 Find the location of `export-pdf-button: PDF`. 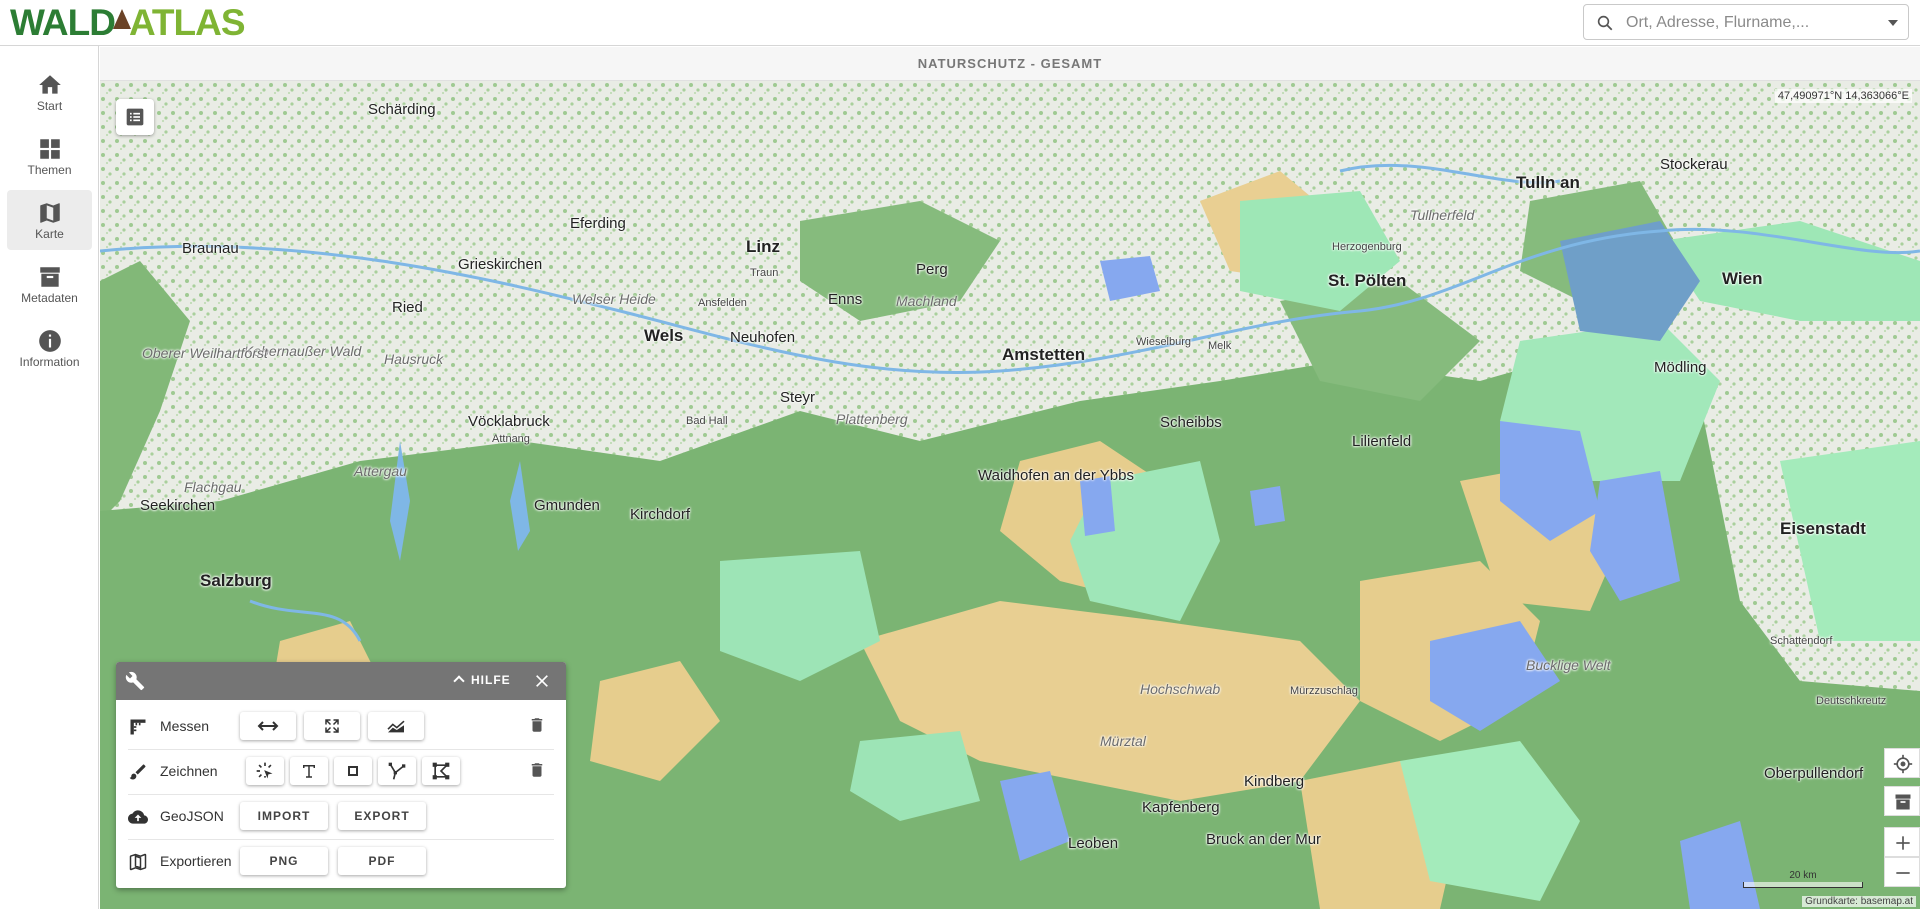

export-pdf-button: PDF is located at coordinates (382, 861).